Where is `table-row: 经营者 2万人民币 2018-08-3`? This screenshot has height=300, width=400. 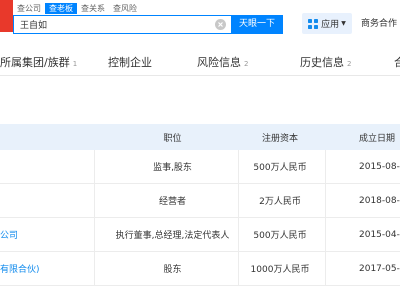
table-row: 经营者 2万人民币 2018-08-3 is located at coordinates (200, 201).